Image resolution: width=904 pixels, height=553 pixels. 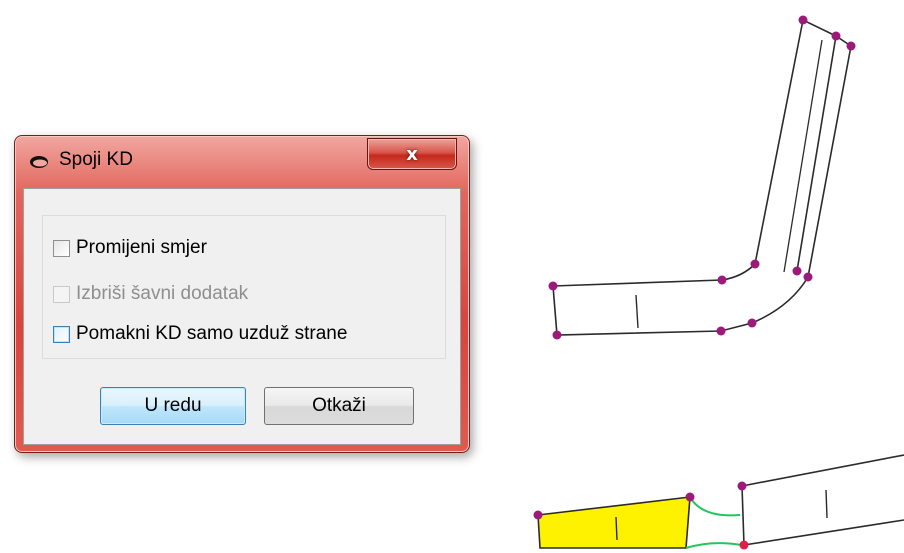 What do you see at coordinates (141, 247) in the screenshot?
I see `option-label: Promijeni smjer` at bounding box center [141, 247].